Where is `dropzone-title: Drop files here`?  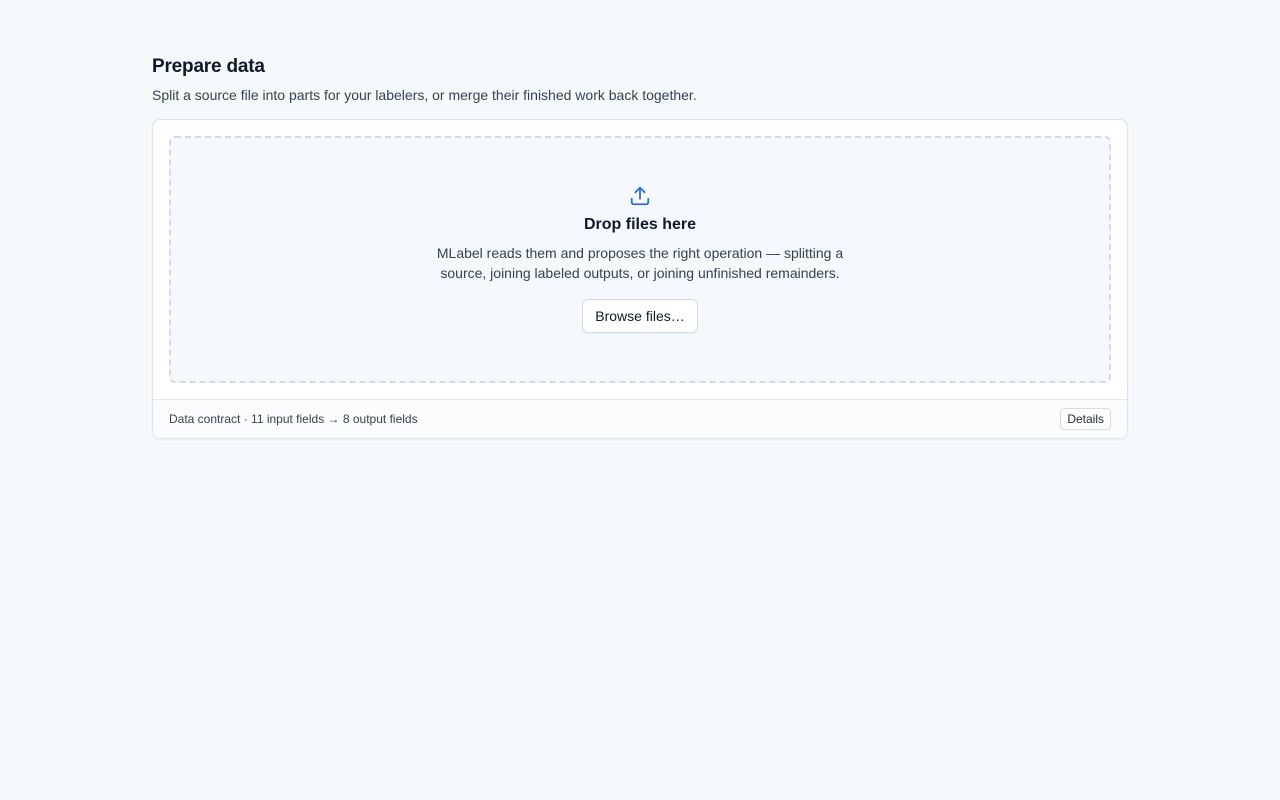
dropzone-title: Drop files here is located at coordinates (640, 224).